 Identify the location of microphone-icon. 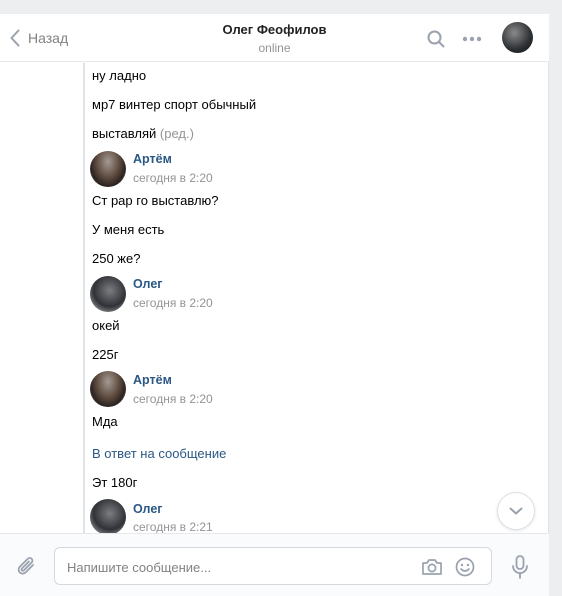
(520, 567).